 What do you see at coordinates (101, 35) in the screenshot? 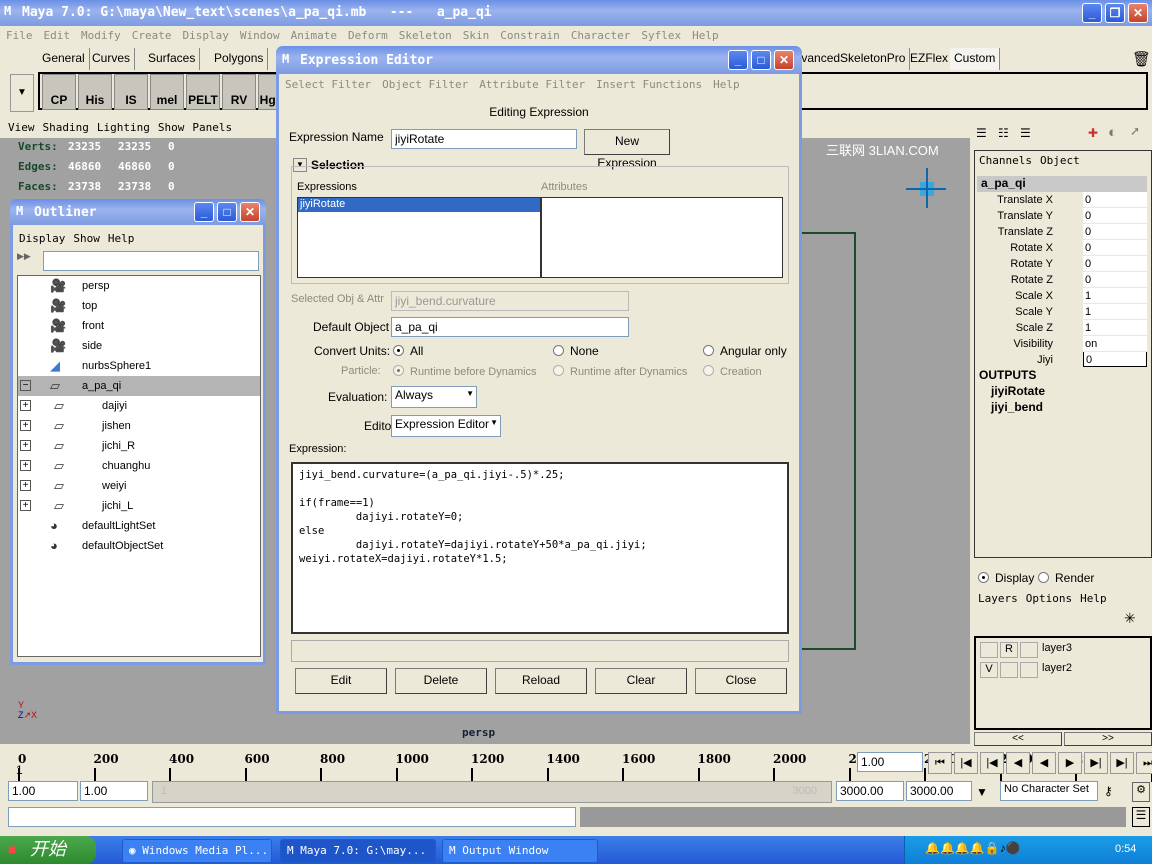
I see `menu-modify: Modify` at bounding box center [101, 35].